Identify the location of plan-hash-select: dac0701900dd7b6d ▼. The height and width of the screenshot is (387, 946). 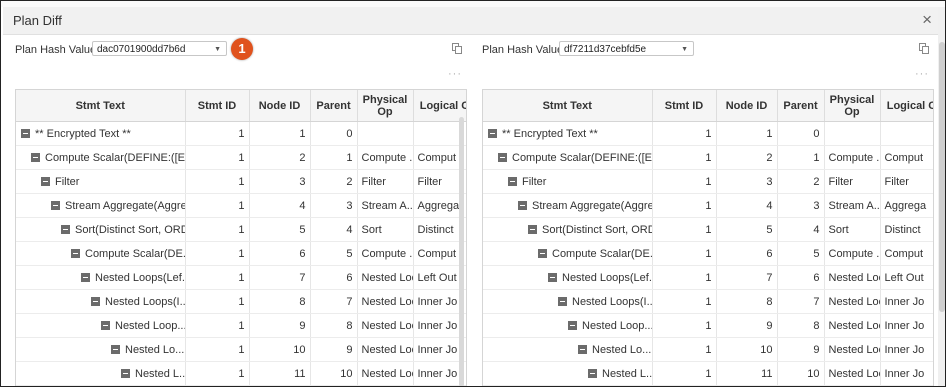
(159, 48).